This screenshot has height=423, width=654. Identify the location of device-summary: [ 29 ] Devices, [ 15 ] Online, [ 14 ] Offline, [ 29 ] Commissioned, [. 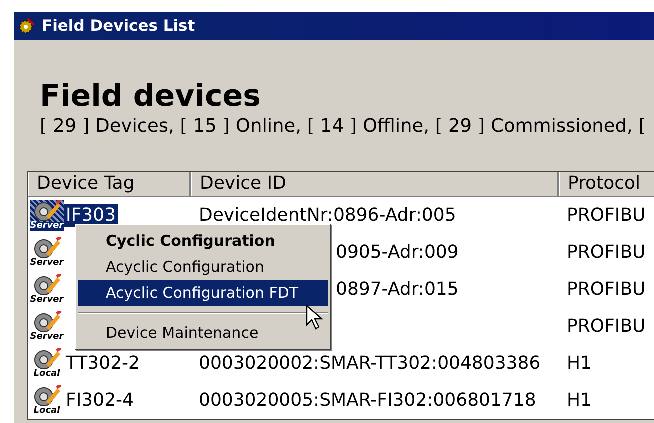
(344, 127).